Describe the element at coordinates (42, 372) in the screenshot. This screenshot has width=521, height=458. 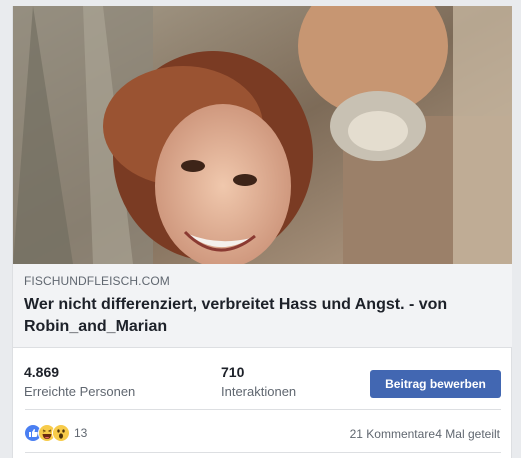
I see `reach-value: 4.869` at that location.